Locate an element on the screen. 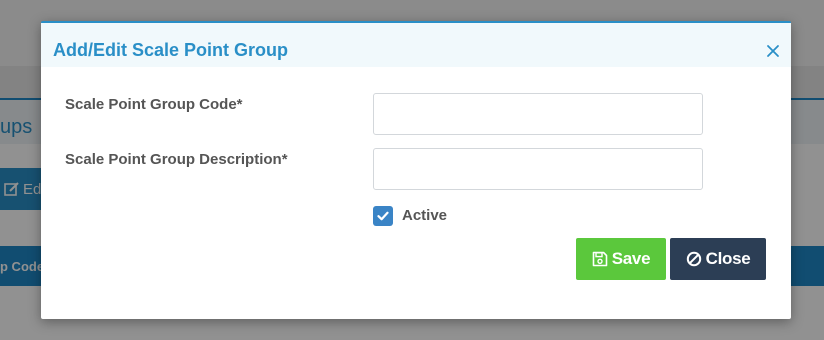 This screenshot has width=824, height=340. checkmark-icon is located at coordinates (383, 216).